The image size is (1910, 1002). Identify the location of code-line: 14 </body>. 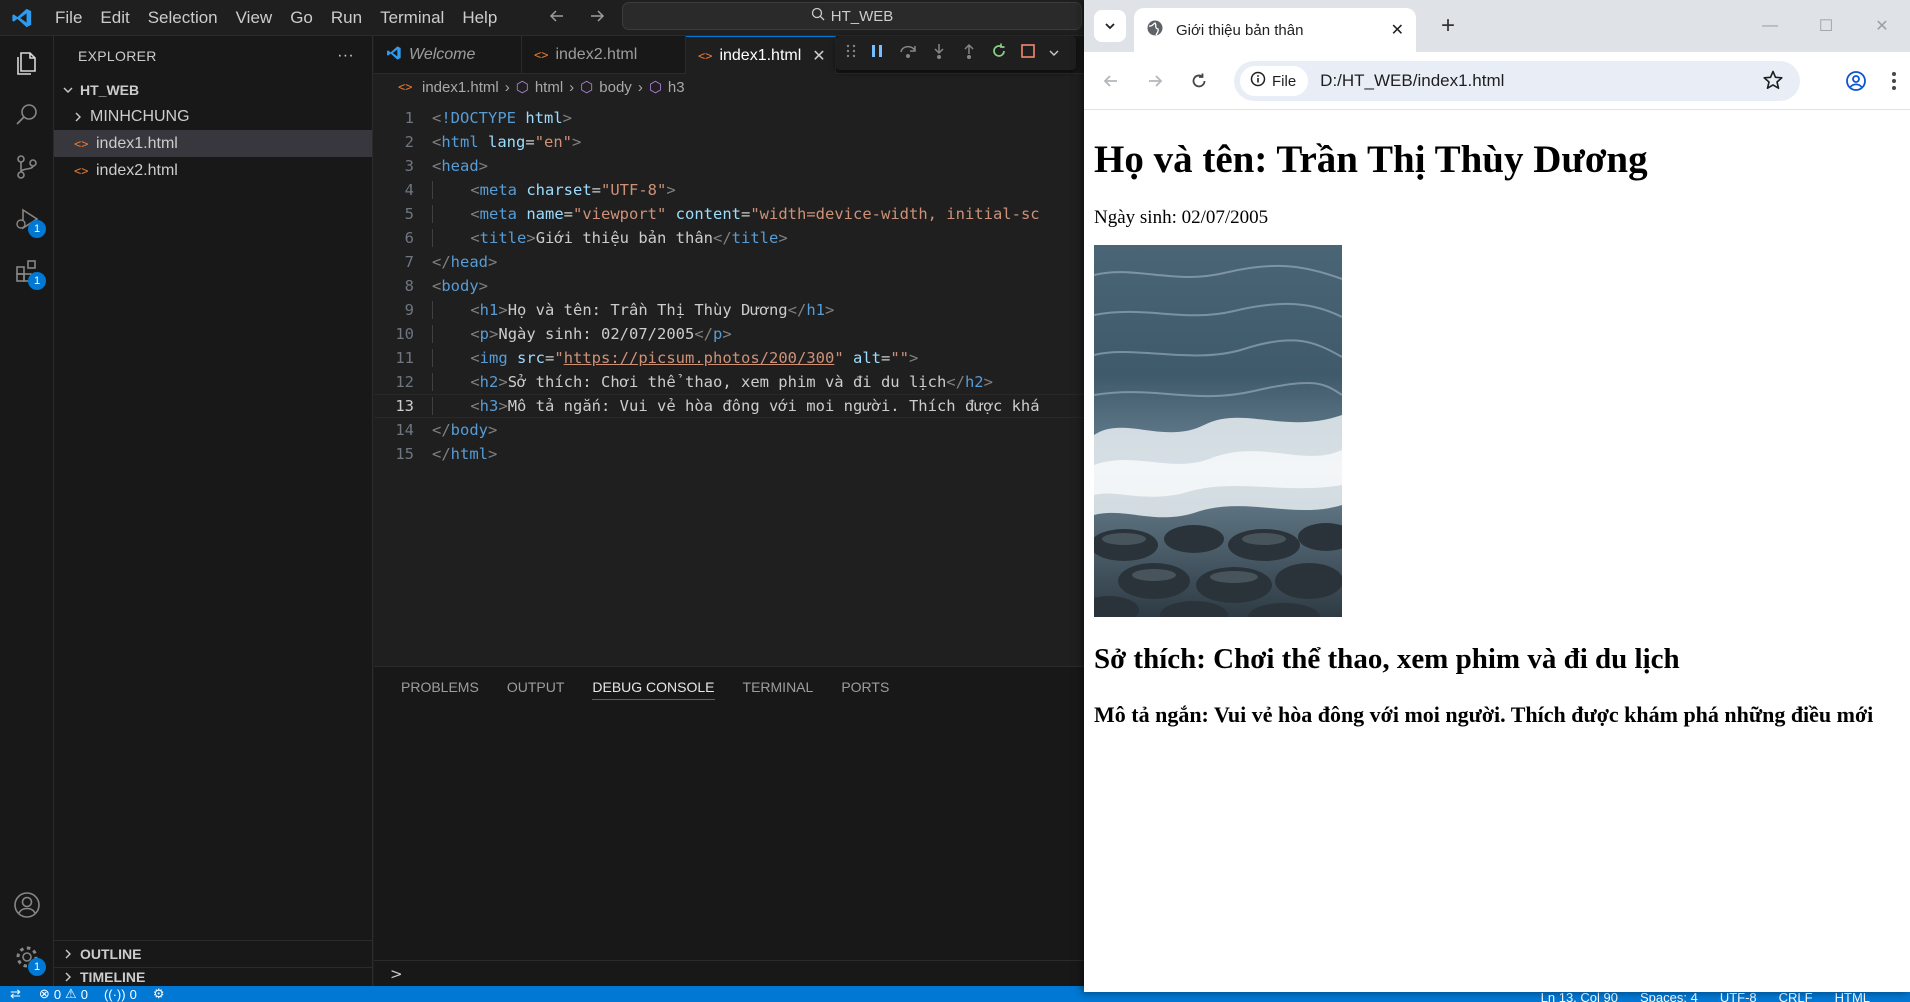
(729, 430).